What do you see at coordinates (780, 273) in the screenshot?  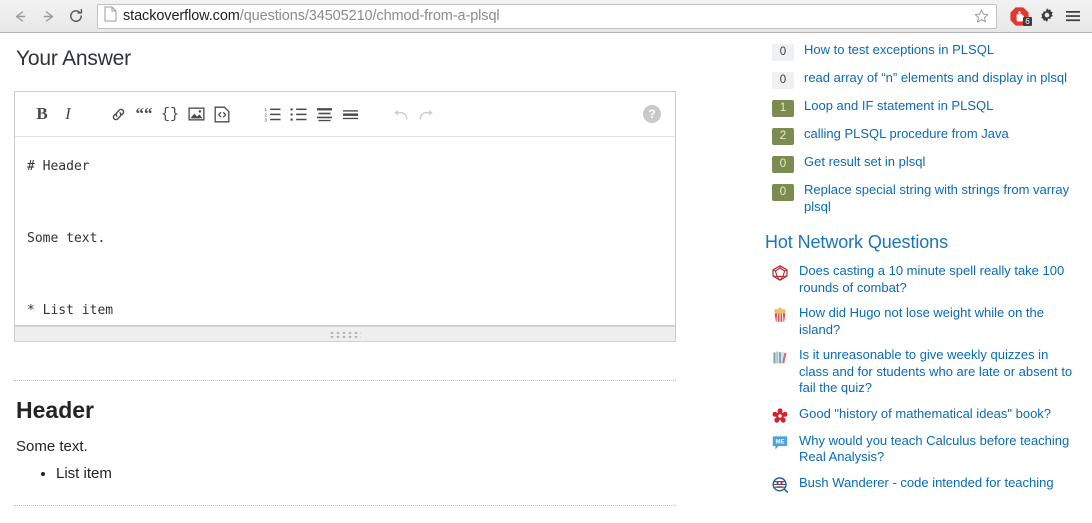 I see `rpg-d20-icon` at bounding box center [780, 273].